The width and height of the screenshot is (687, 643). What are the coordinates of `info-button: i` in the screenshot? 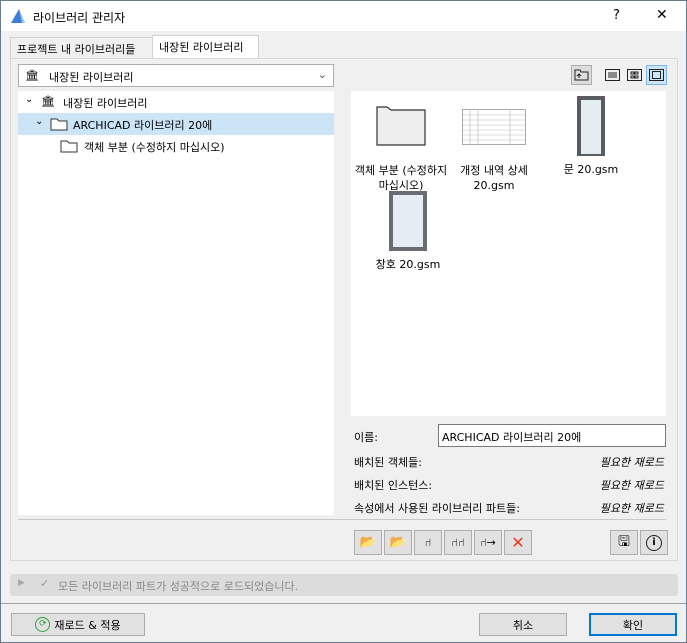 It's located at (654, 542).